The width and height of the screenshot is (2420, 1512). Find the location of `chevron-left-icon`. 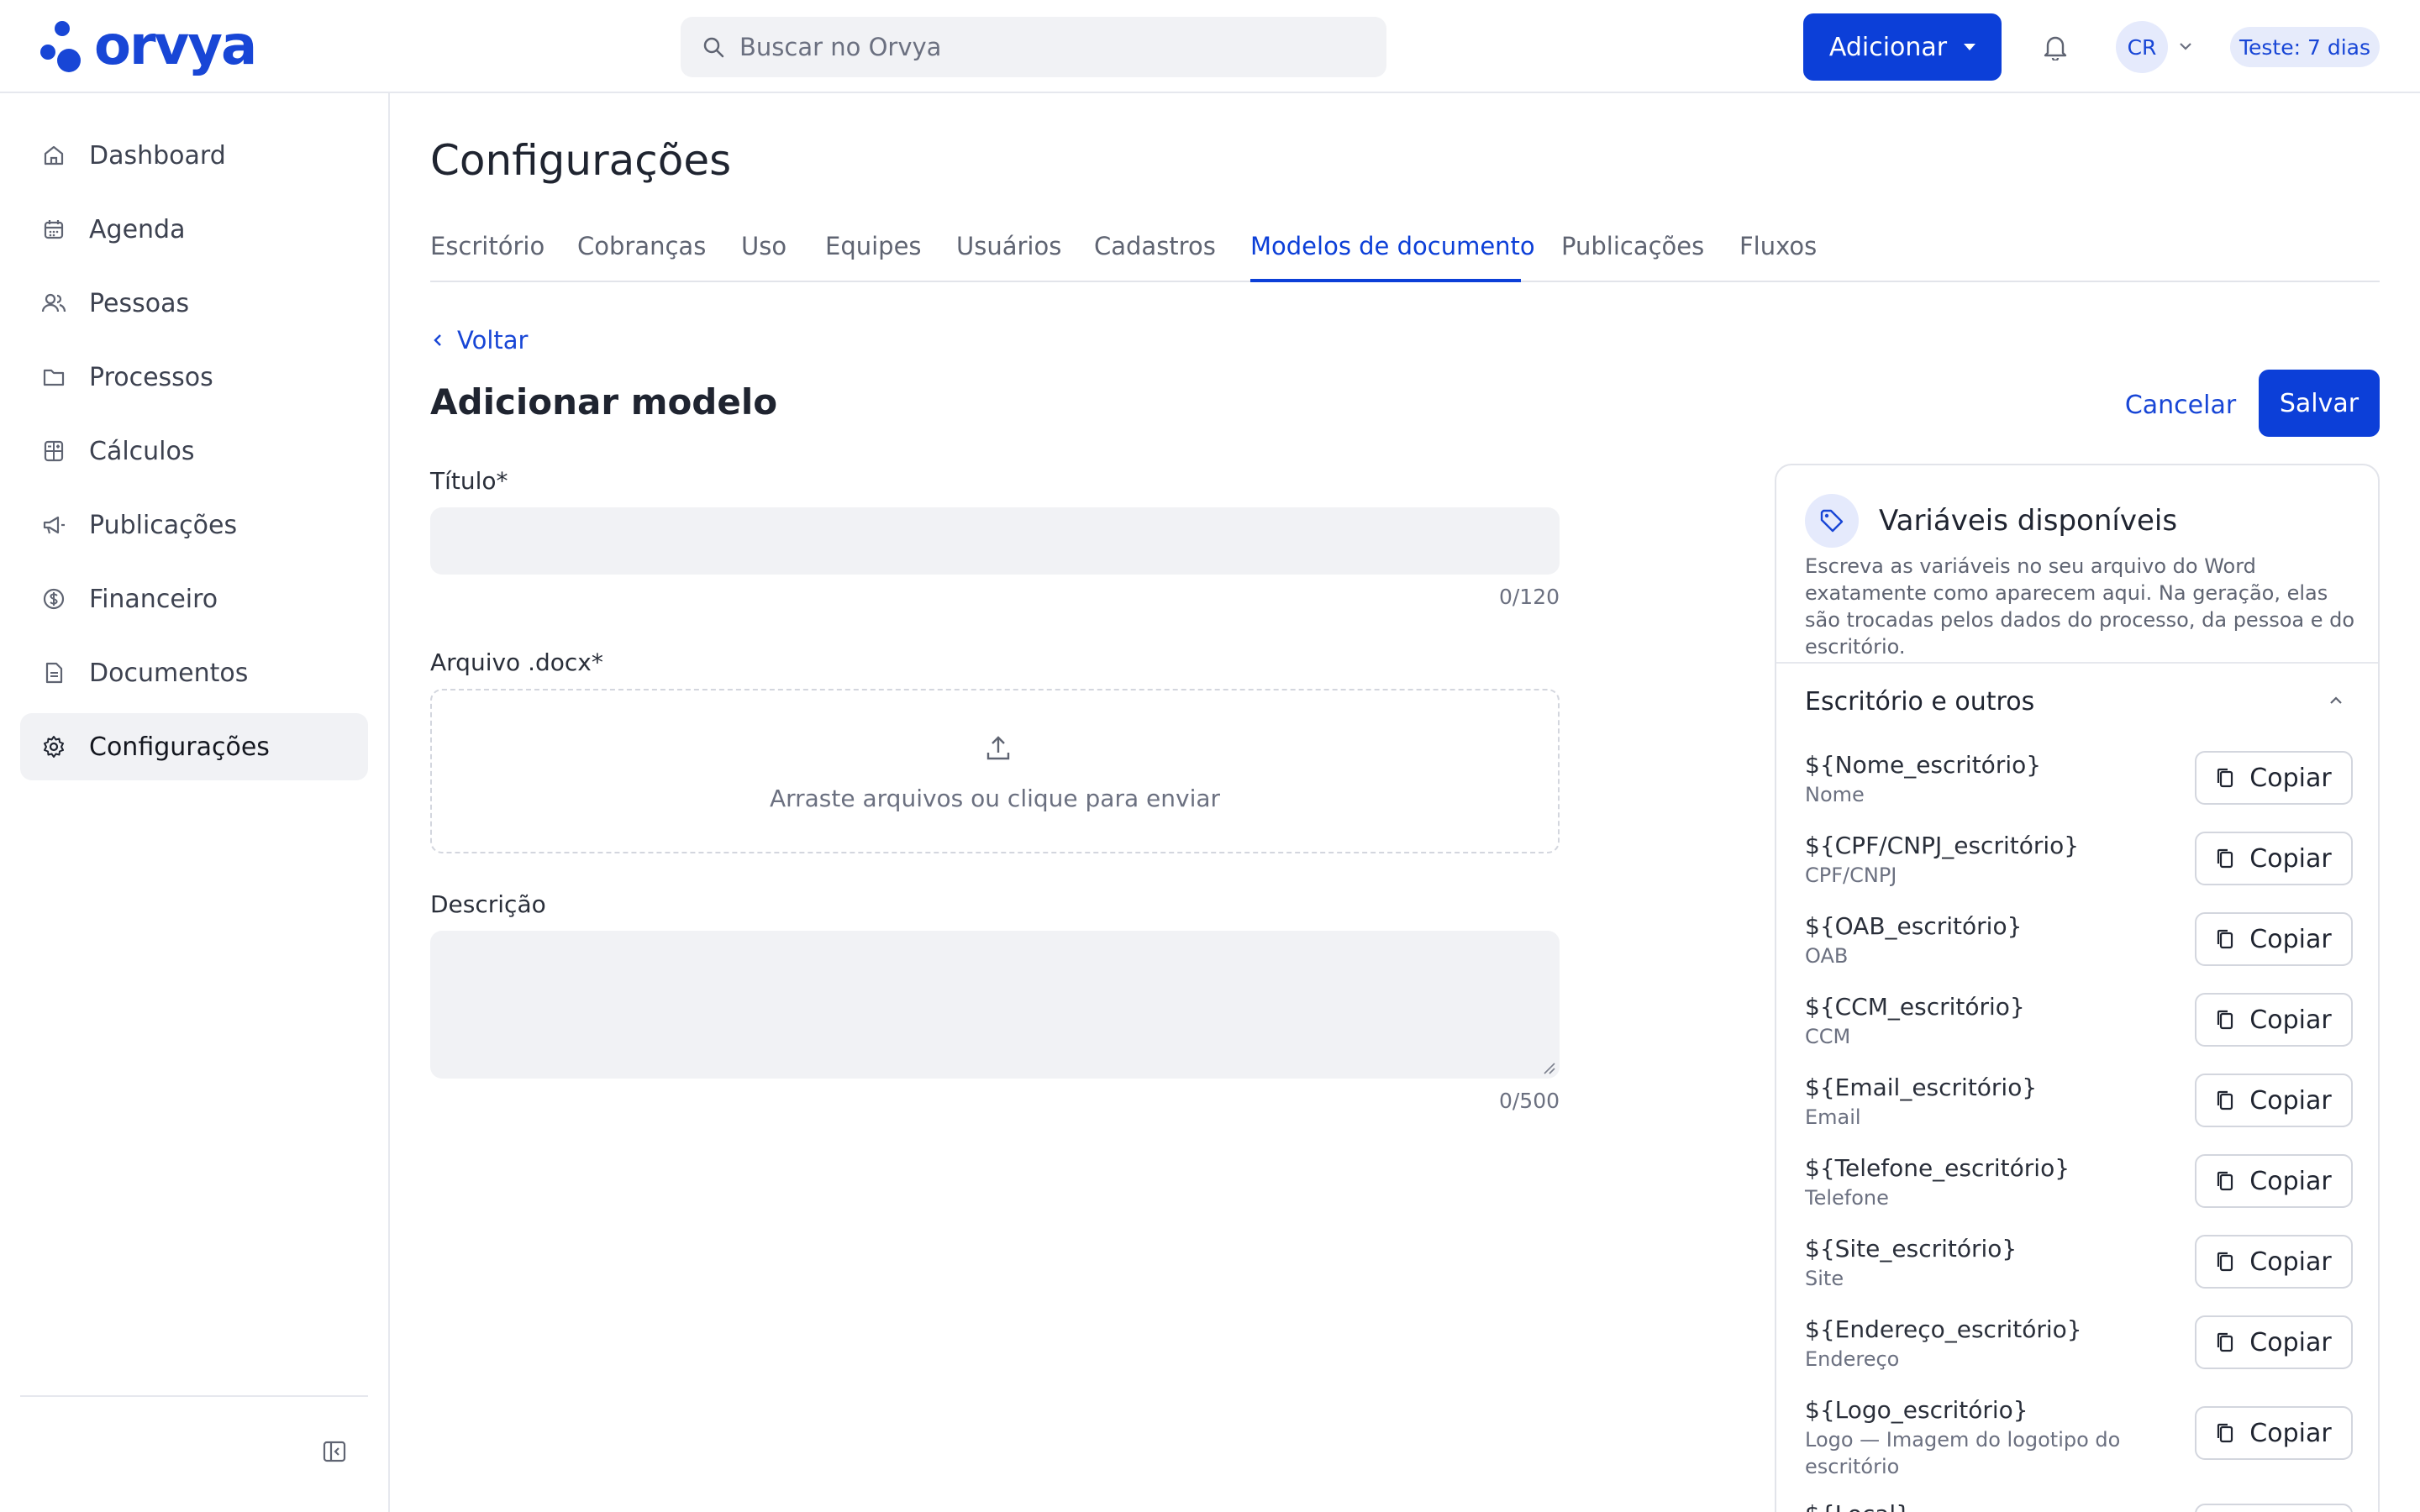

chevron-left-icon is located at coordinates (437, 340).